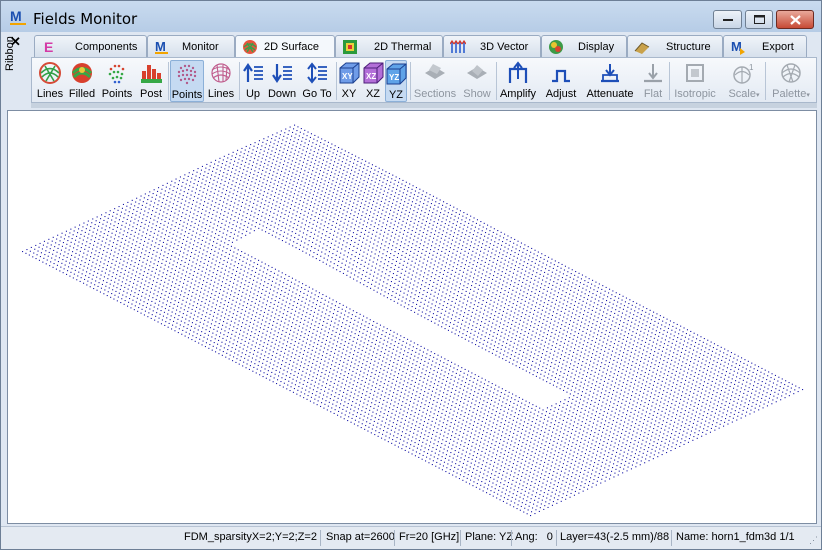 This screenshot has height=550, width=822. What do you see at coordinates (394, 77) in the screenshot?
I see `svg-text: YZ` at bounding box center [394, 77].